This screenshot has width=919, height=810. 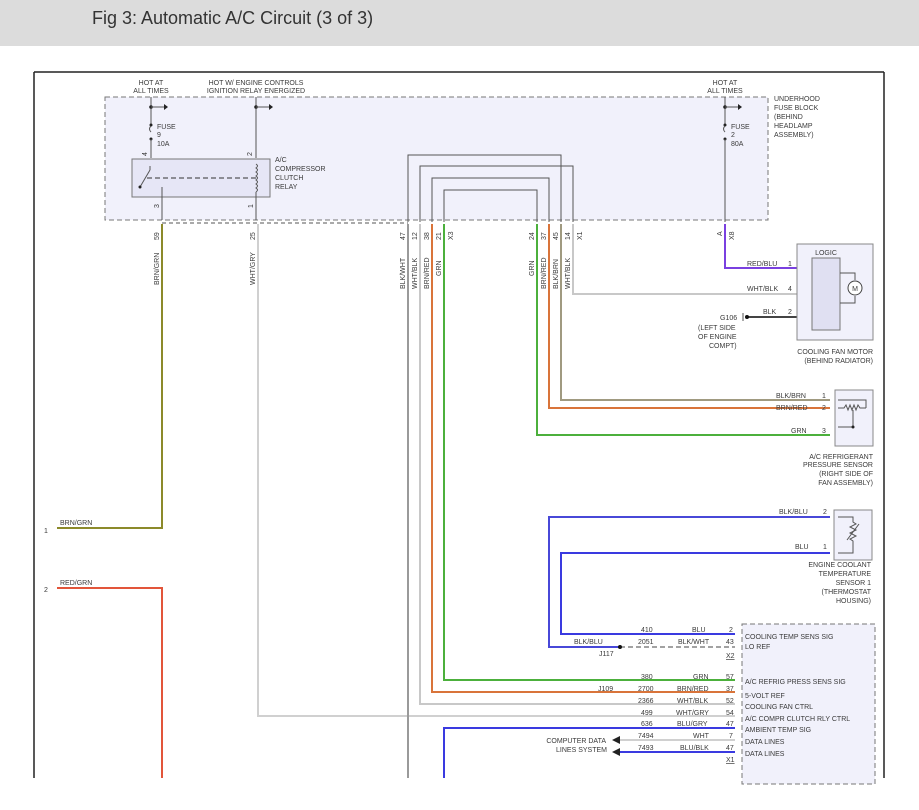 I want to click on diagram-label: 9, so click(x=159, y=135).